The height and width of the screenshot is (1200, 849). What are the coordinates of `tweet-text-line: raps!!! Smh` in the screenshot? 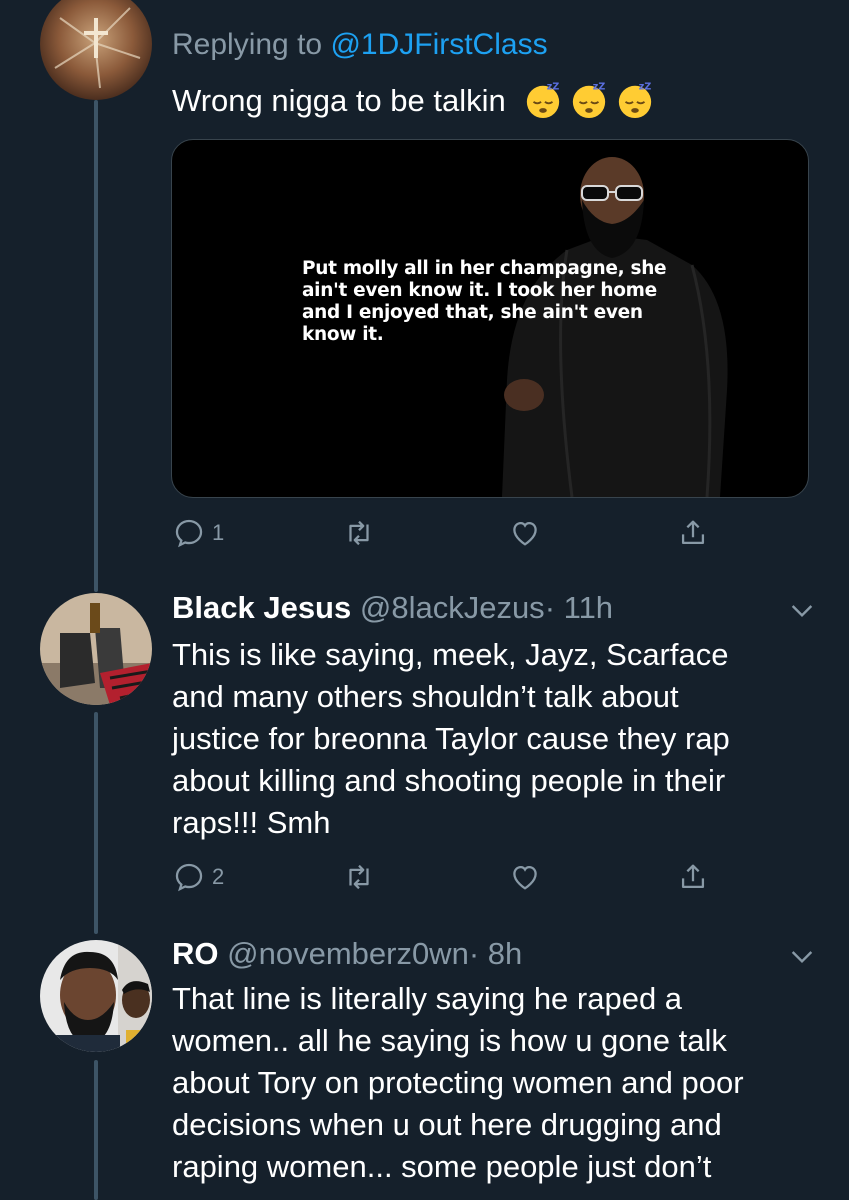 It's located at (251, 822).